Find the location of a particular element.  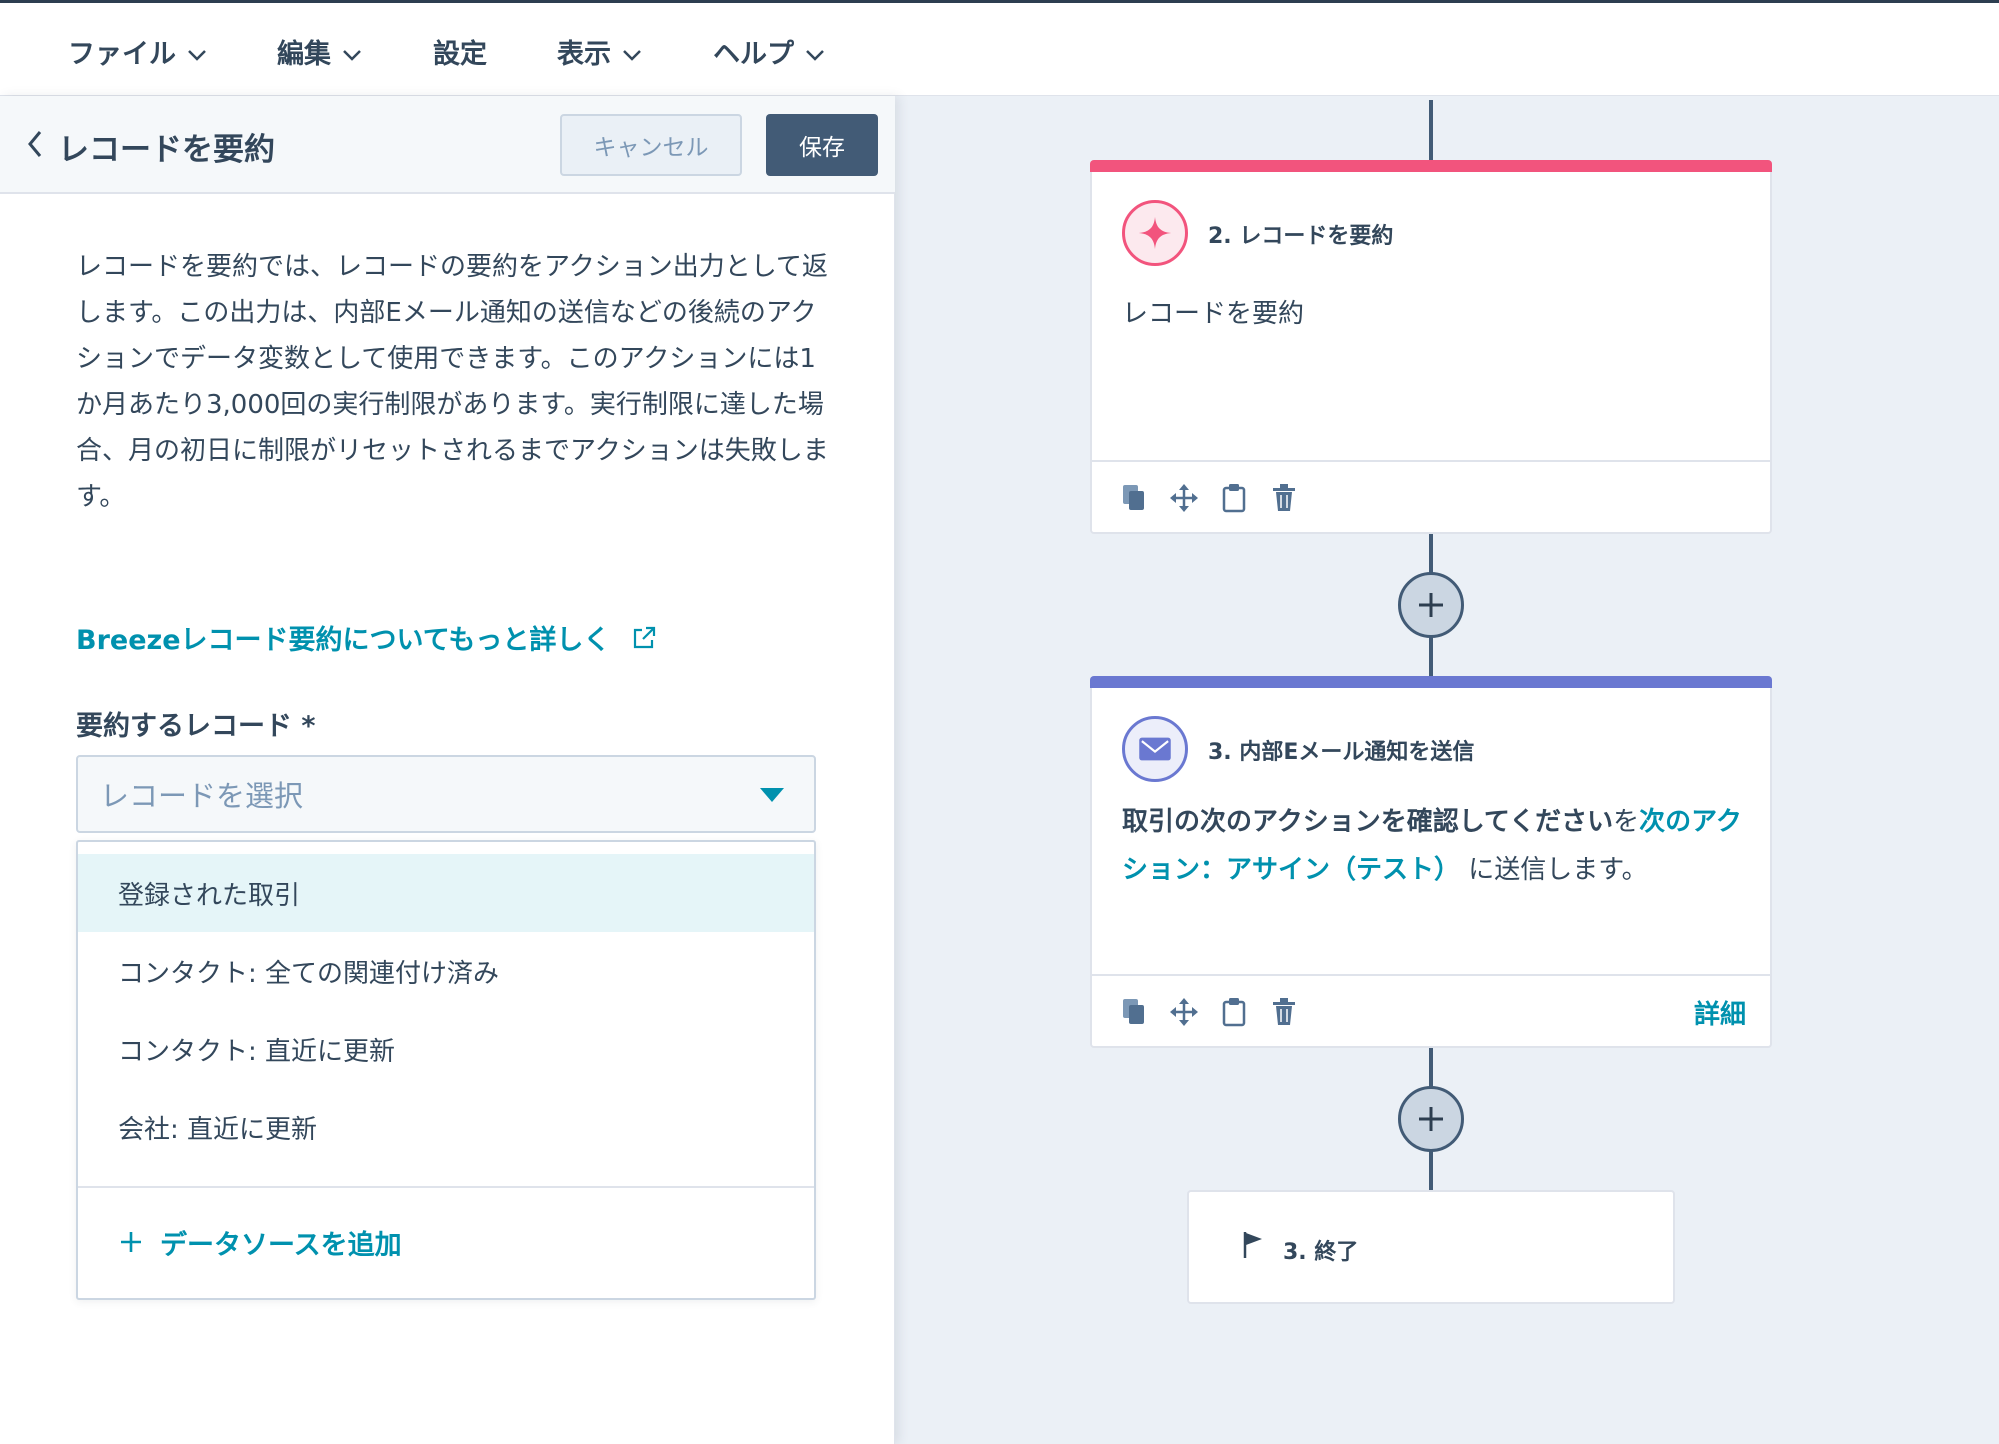

sparkle-icon is located at coordinates (1155, 233).